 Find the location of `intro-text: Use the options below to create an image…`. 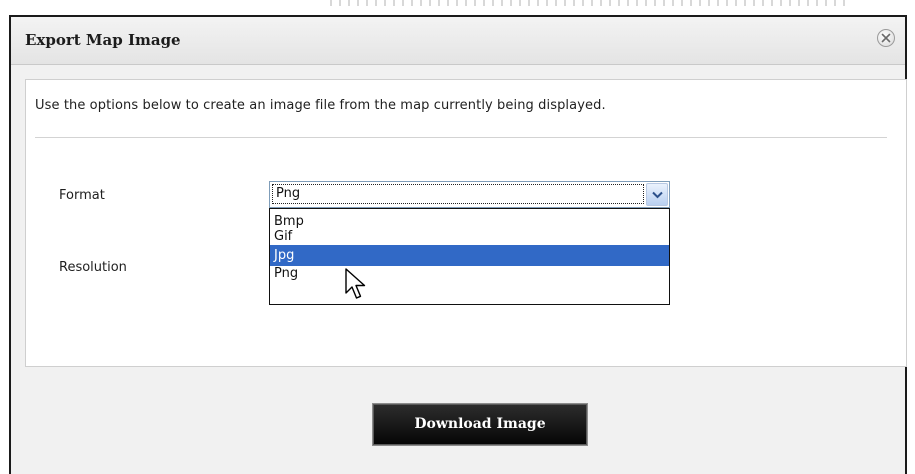

intro-text: Use the options below to create an image… is located at coordinates (320, 105).